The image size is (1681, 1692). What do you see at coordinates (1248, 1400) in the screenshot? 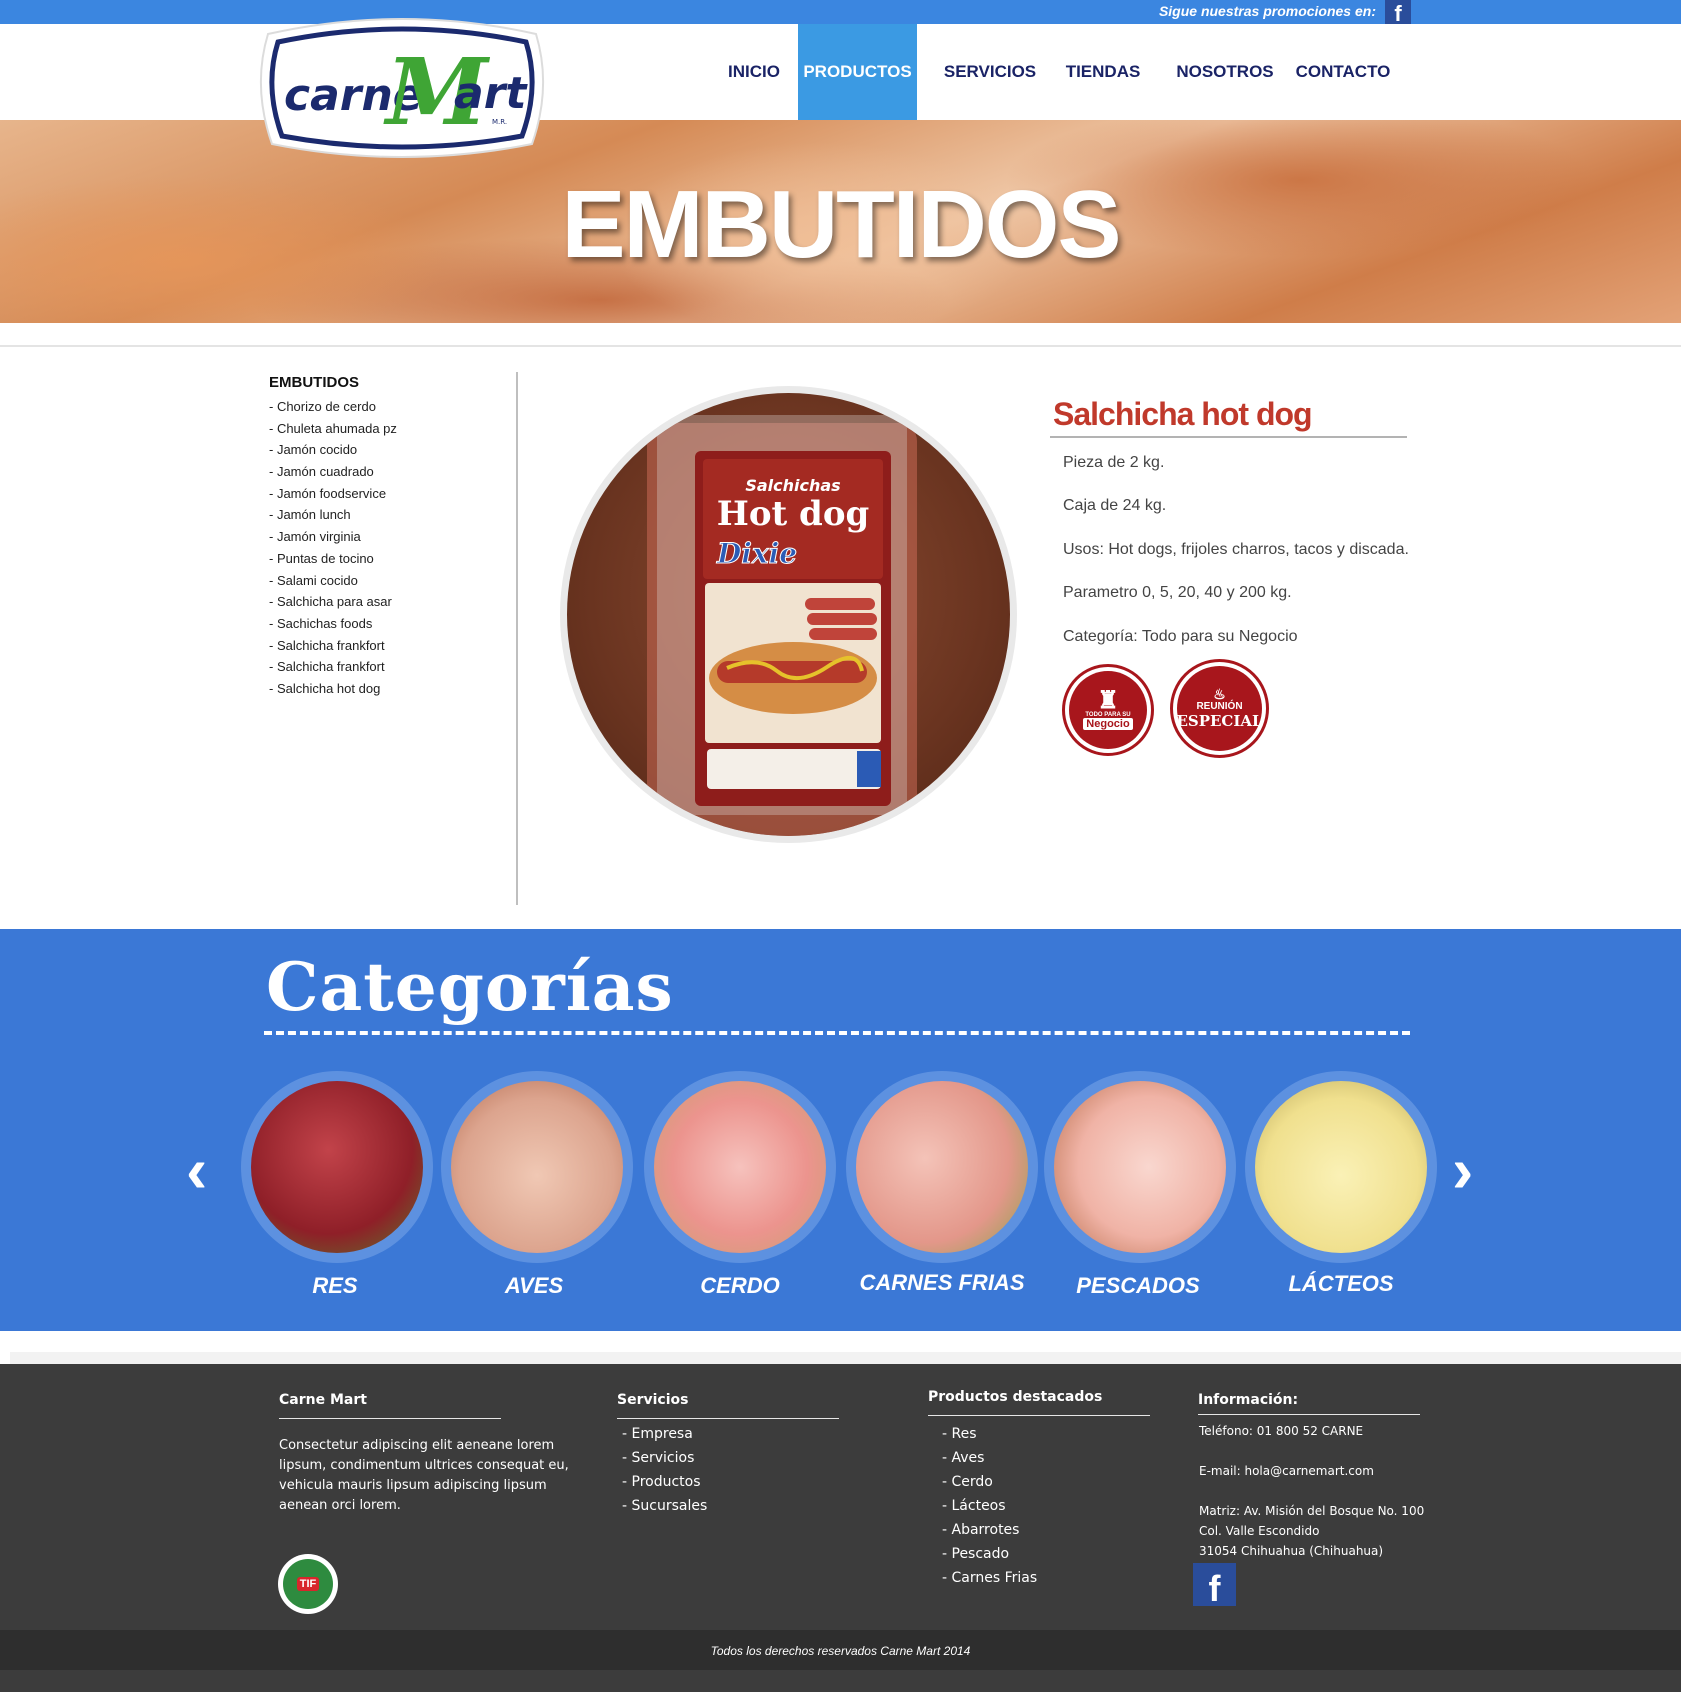
I see `footer-col4-heading: Información:` at bounding box center [1248, 1400].